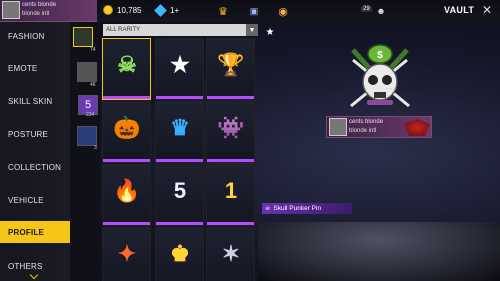 Image resolution: width=500 pixels, height=281 pixels. I want to click on sidebar-item-profile: PROFILE, so click(35, 232).